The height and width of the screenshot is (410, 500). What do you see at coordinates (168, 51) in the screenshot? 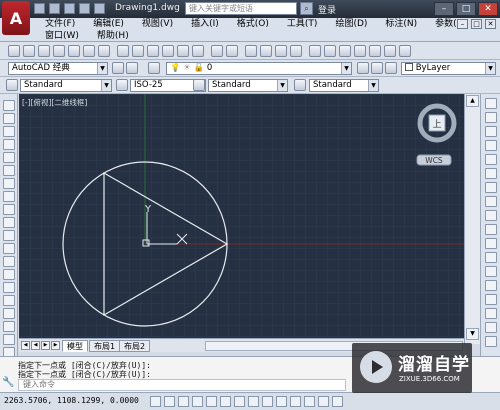
I see `paste-icon` at bounding box center [168, 51].